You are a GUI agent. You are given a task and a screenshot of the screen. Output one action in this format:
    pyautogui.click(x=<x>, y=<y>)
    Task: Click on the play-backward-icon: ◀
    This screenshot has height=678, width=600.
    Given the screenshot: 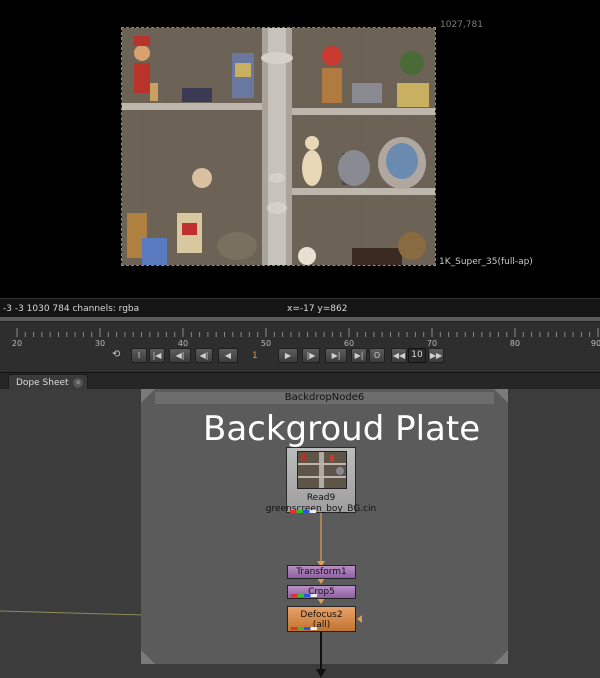 What is the action you would take?
    pyautogui.click(x=228, y=355)
    